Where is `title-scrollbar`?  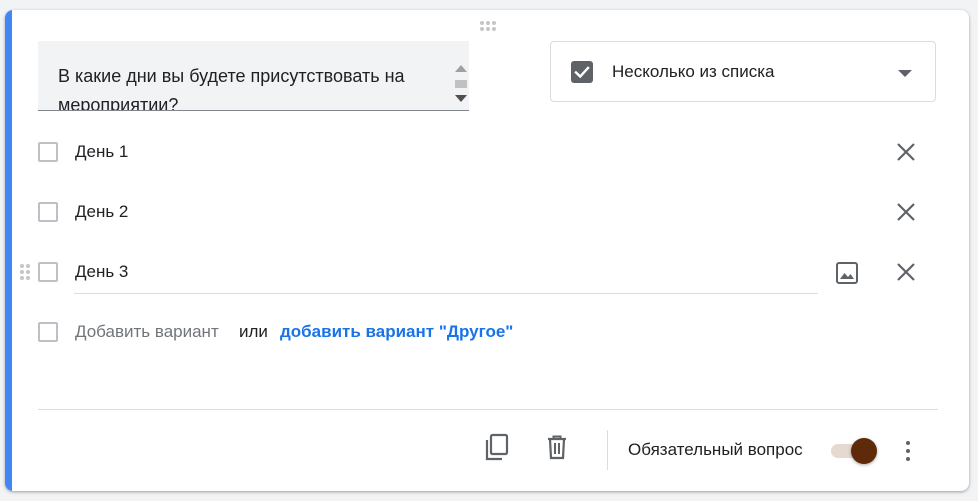
title-scrollbar is located at coordinates (460, 75).